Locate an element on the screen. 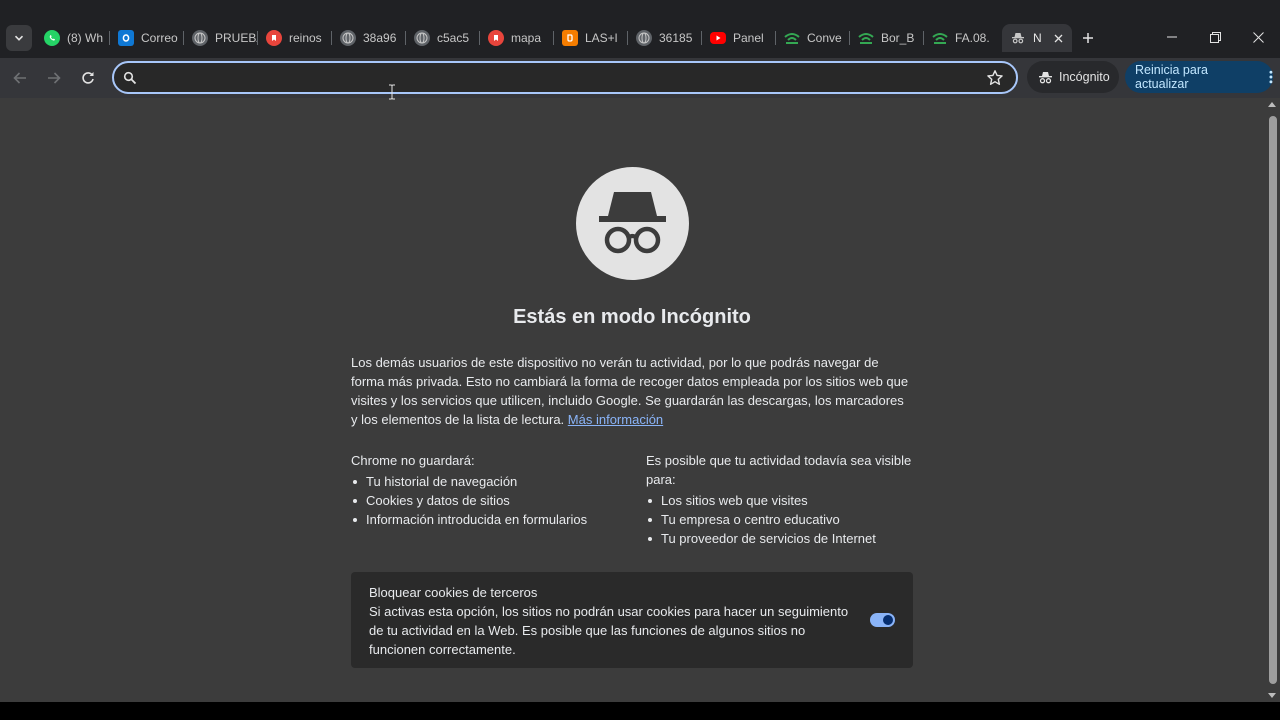 This screenshot has height=720, width=1280. close-window-button is located at coordinates (1258, 37).